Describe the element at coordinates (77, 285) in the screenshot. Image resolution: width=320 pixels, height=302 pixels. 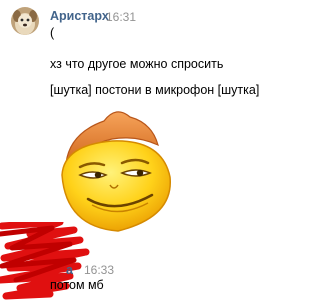
I see `message-text: потом мб` at that location.